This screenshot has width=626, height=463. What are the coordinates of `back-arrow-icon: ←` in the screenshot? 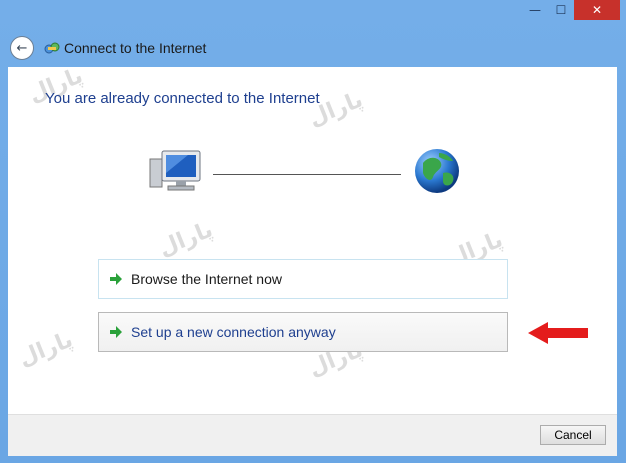 It's located at (22, 48).